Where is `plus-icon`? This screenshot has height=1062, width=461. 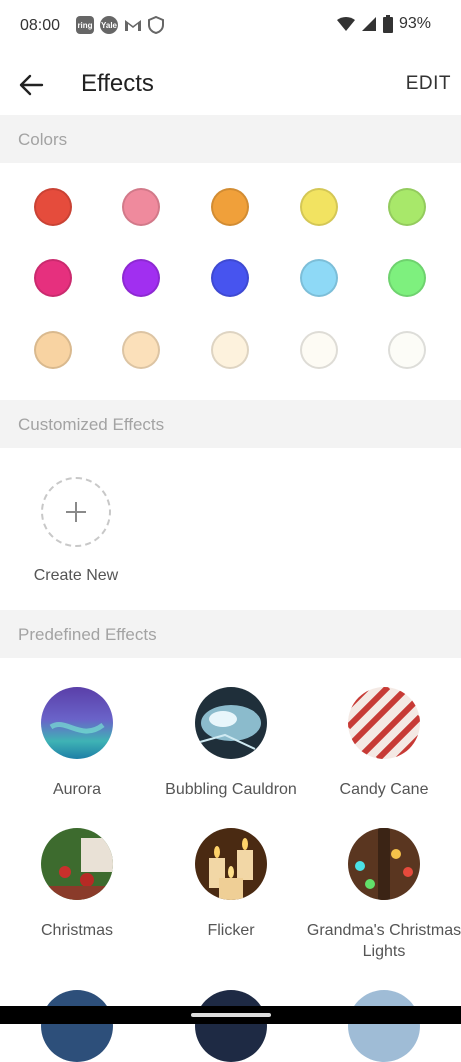 plus-icon is located at coordinates (76, 512).